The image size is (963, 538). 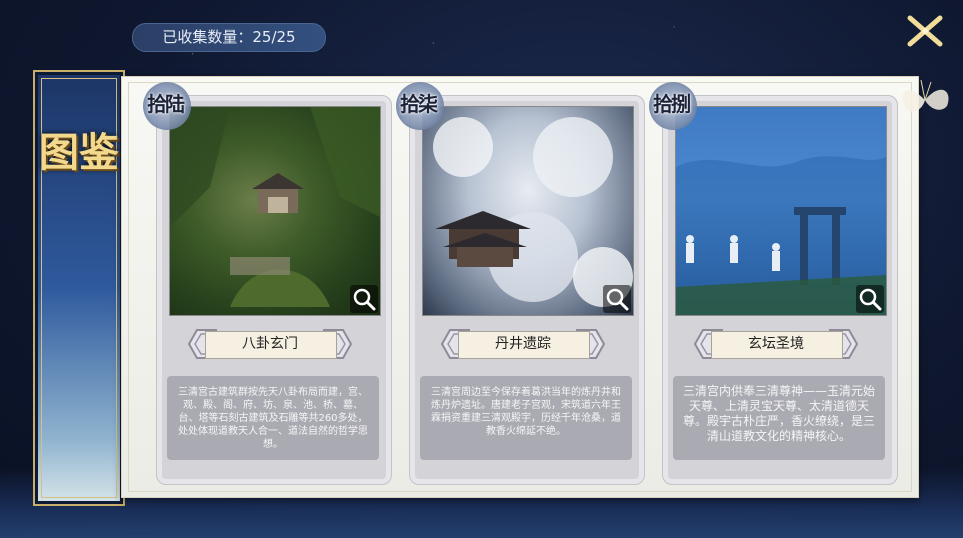 I want to click on badge-number: 拾陆, so click(x=166, y=104).